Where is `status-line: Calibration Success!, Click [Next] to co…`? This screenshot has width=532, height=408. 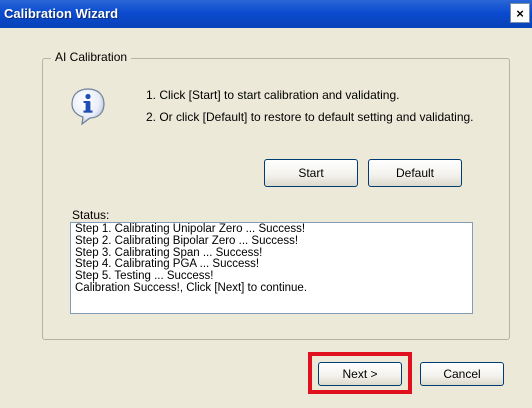
status-line: Calibration Success!, Click [Next] to co… is located at coordinates (191, 287).